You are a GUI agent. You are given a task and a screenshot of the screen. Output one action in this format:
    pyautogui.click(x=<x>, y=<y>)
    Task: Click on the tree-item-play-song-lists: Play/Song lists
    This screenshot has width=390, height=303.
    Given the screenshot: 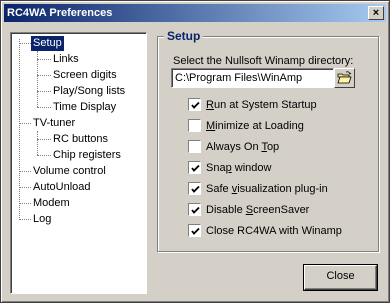 What is the action you would take?
    pyautogui.click(x=89, y=91)
    